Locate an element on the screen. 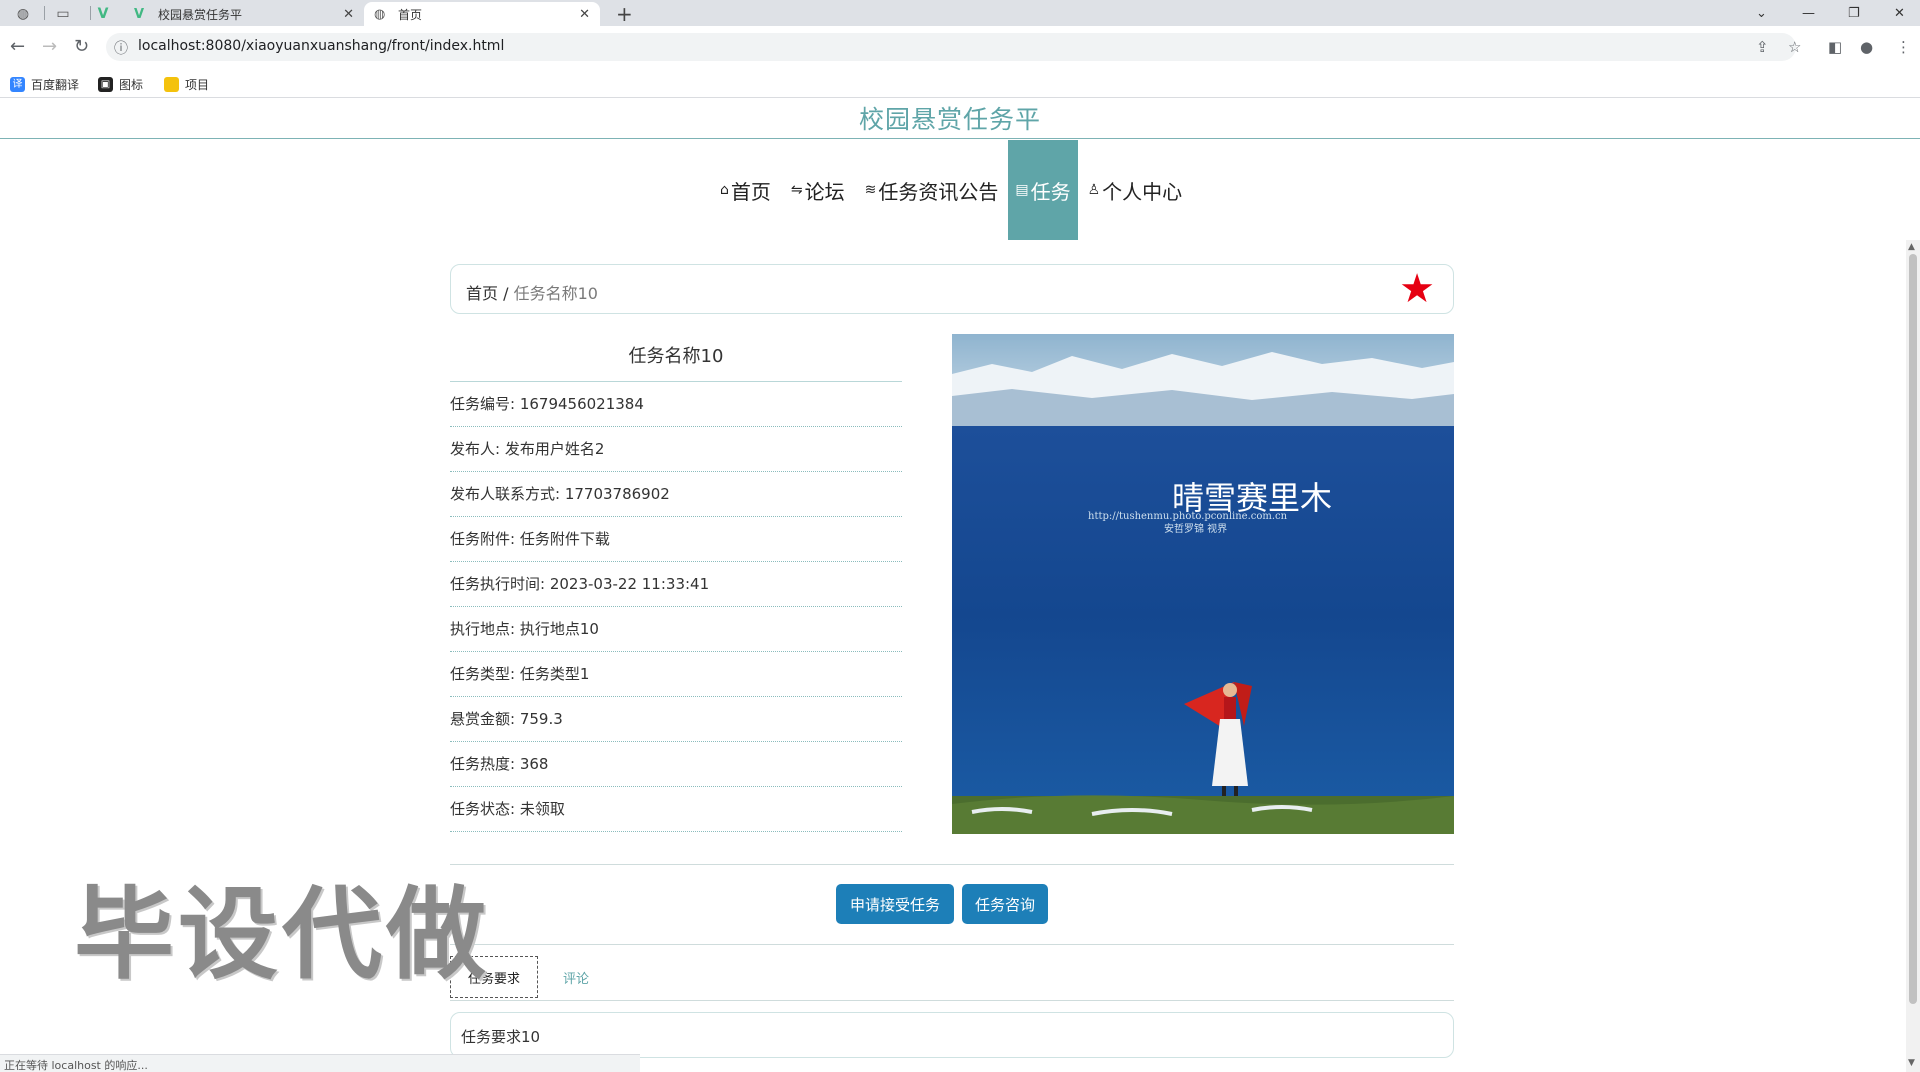 Image resolution: width=1920 pixels, height=1072 pixels. detail-row-task-number: 任务编号: 1679456021384 is located at coordinates (676, 404).